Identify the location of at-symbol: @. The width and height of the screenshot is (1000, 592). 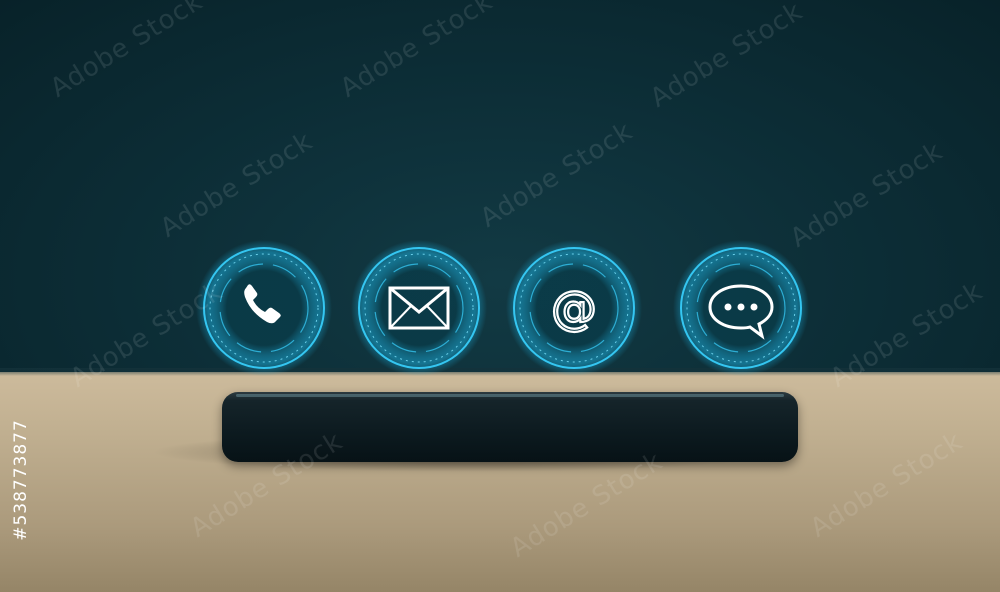
(574, 308).